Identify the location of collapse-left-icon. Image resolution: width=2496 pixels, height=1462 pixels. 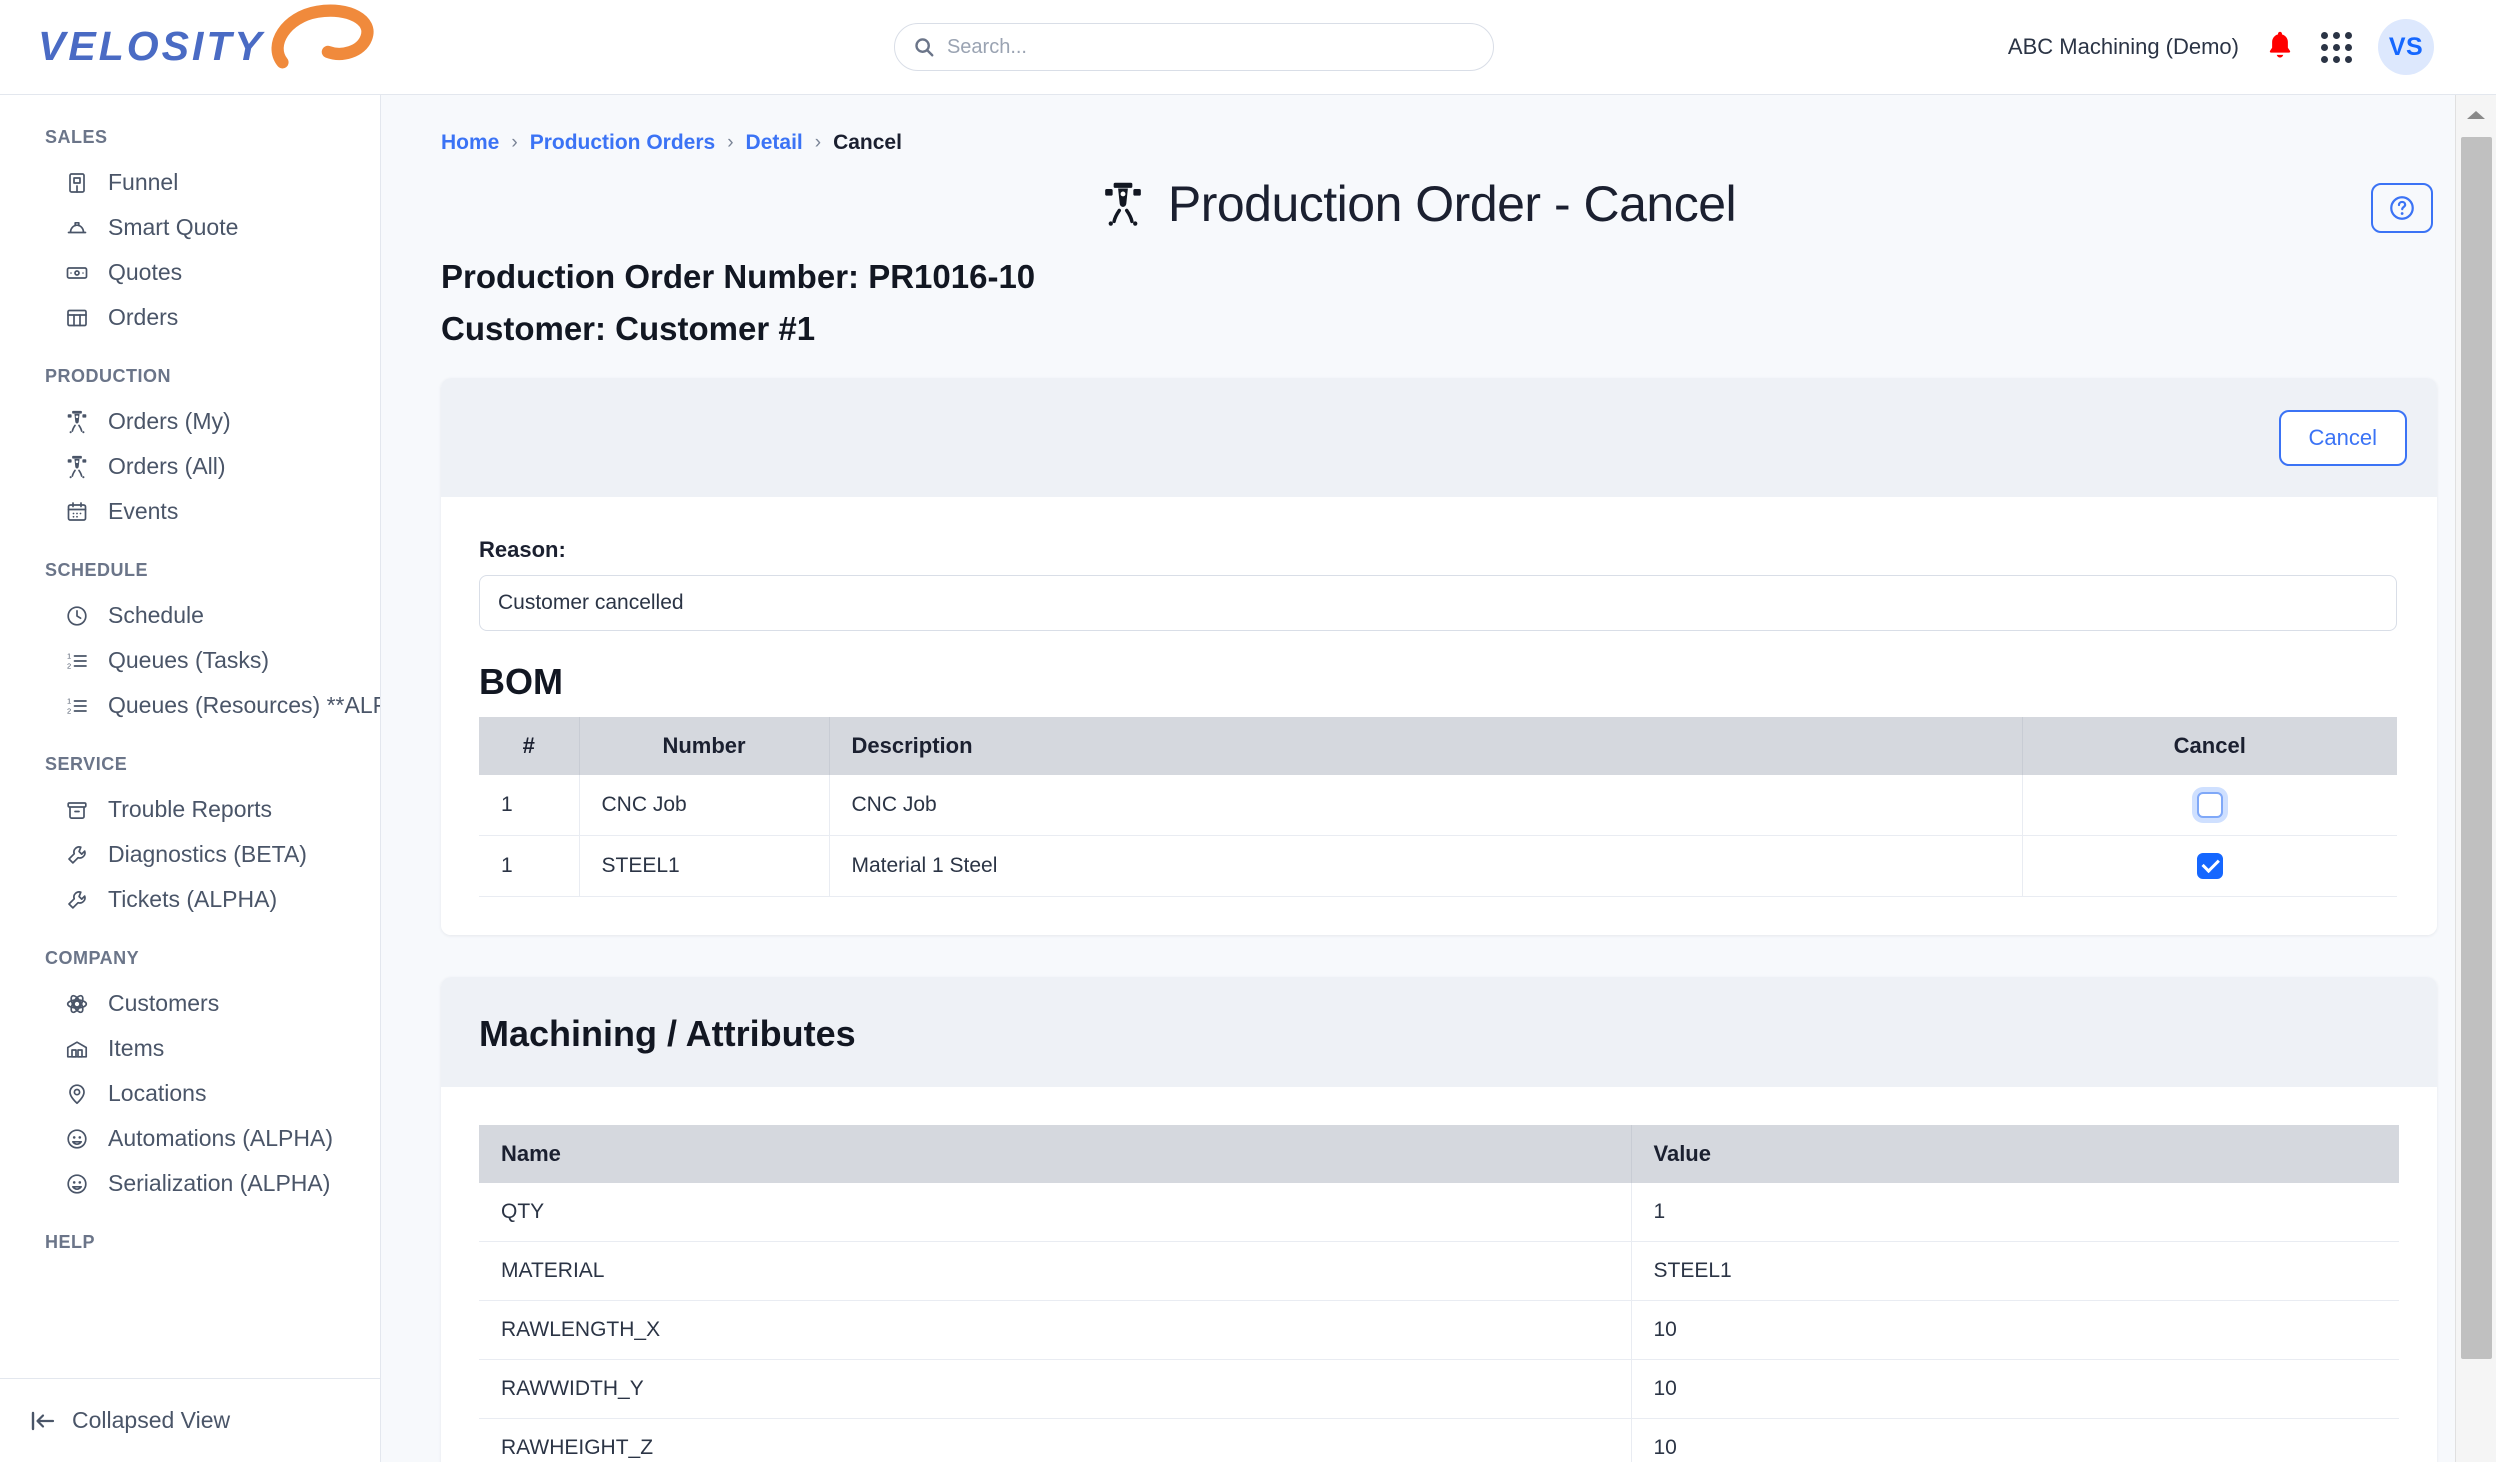
(43, 1420).